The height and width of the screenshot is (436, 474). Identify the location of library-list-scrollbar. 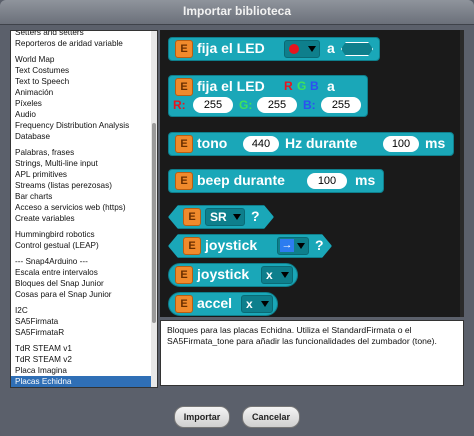
(154, 209).